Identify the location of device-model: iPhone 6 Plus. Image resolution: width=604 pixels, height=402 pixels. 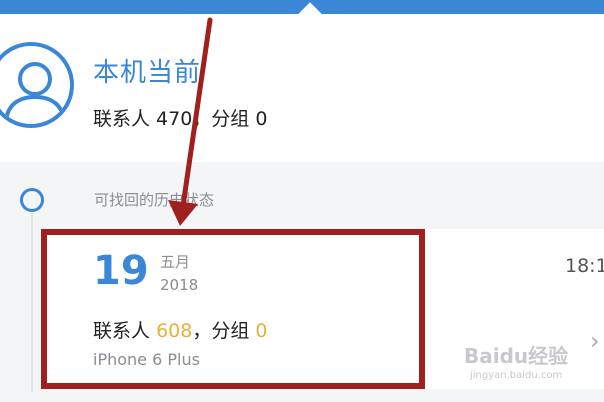
(146, 359).